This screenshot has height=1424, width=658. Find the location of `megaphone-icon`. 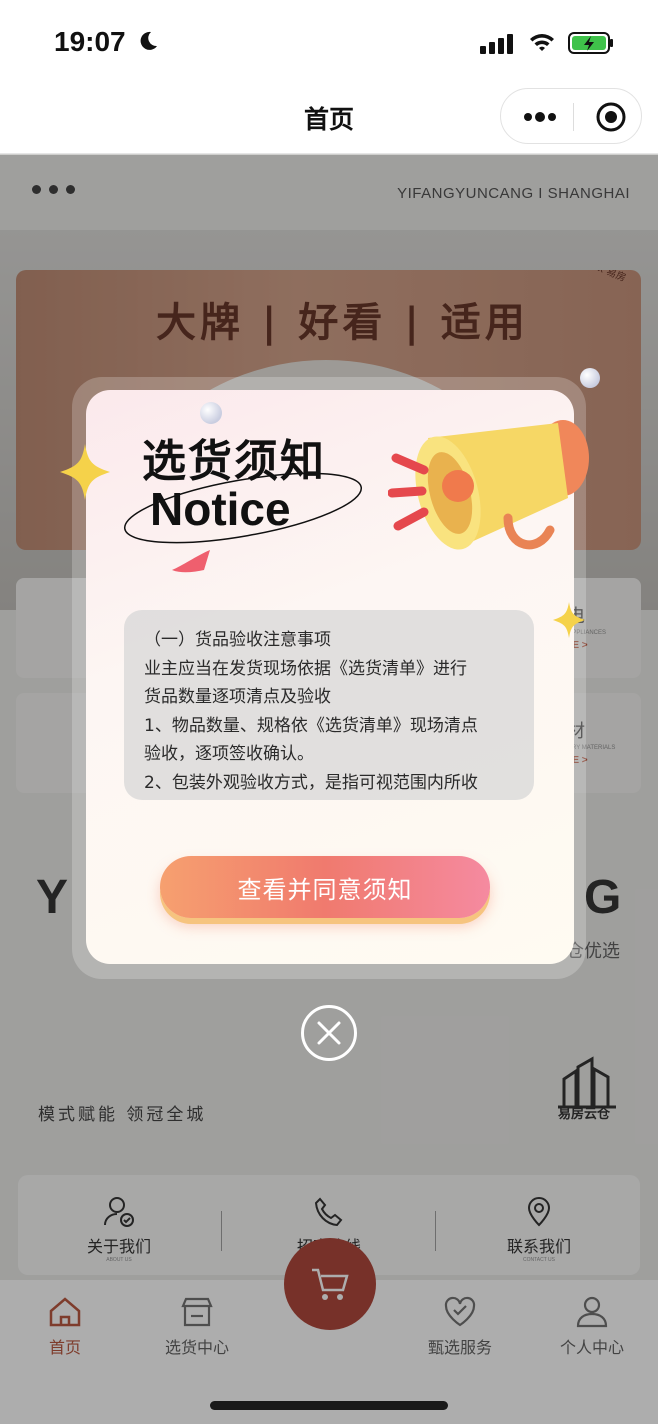

megaphone-icon is located at coordinates (488, 485).